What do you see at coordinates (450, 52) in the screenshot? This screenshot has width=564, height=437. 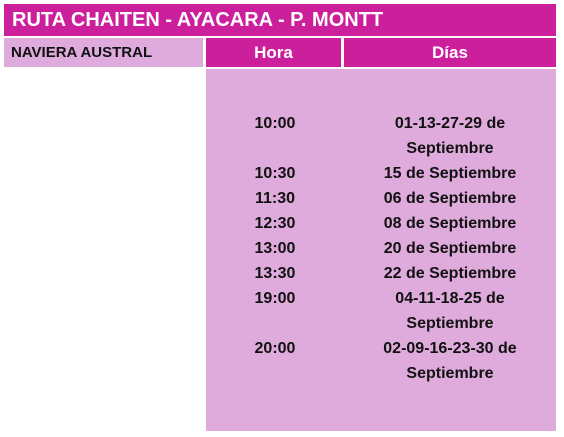 I see `column-header-dias: Días` at bounding box center [450, 52].